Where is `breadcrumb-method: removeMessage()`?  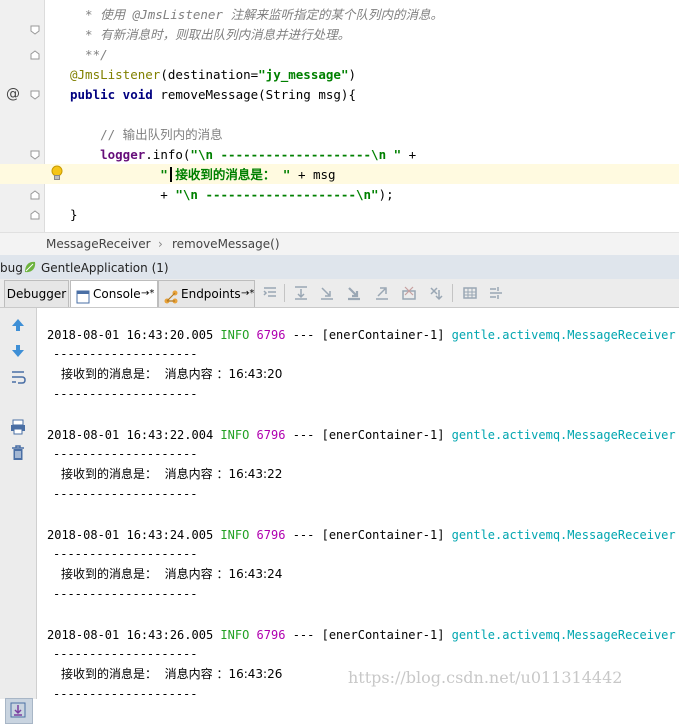
breadcrumb-method: removeMessage() is located at coordinates (226, 244).